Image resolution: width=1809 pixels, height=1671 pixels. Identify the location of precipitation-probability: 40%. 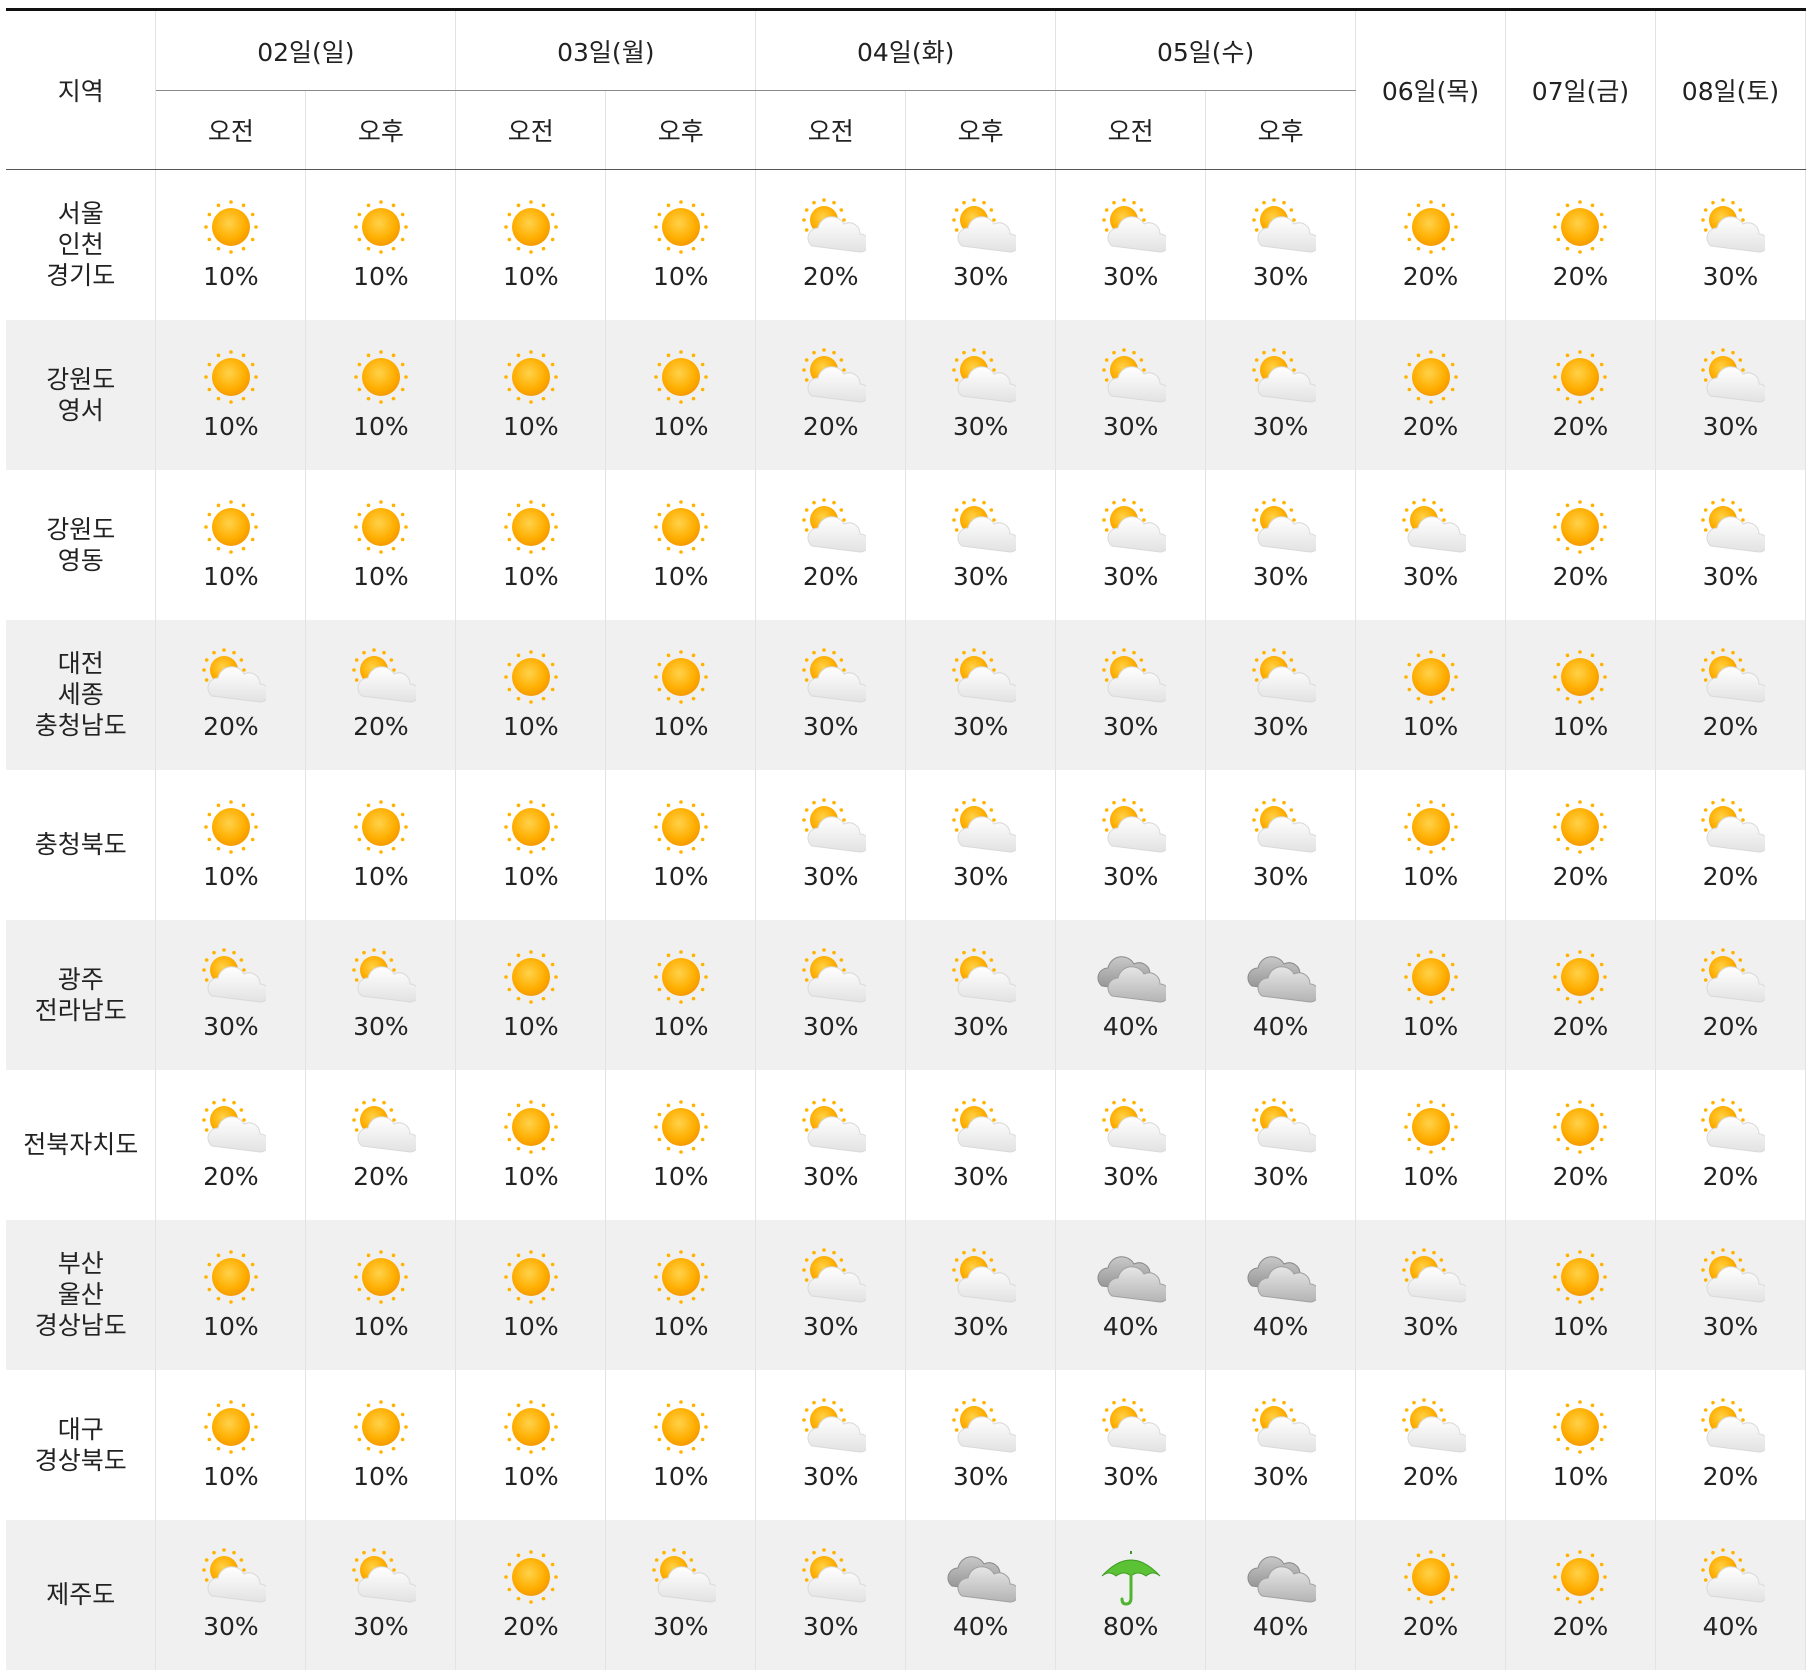
(1130, 1026).